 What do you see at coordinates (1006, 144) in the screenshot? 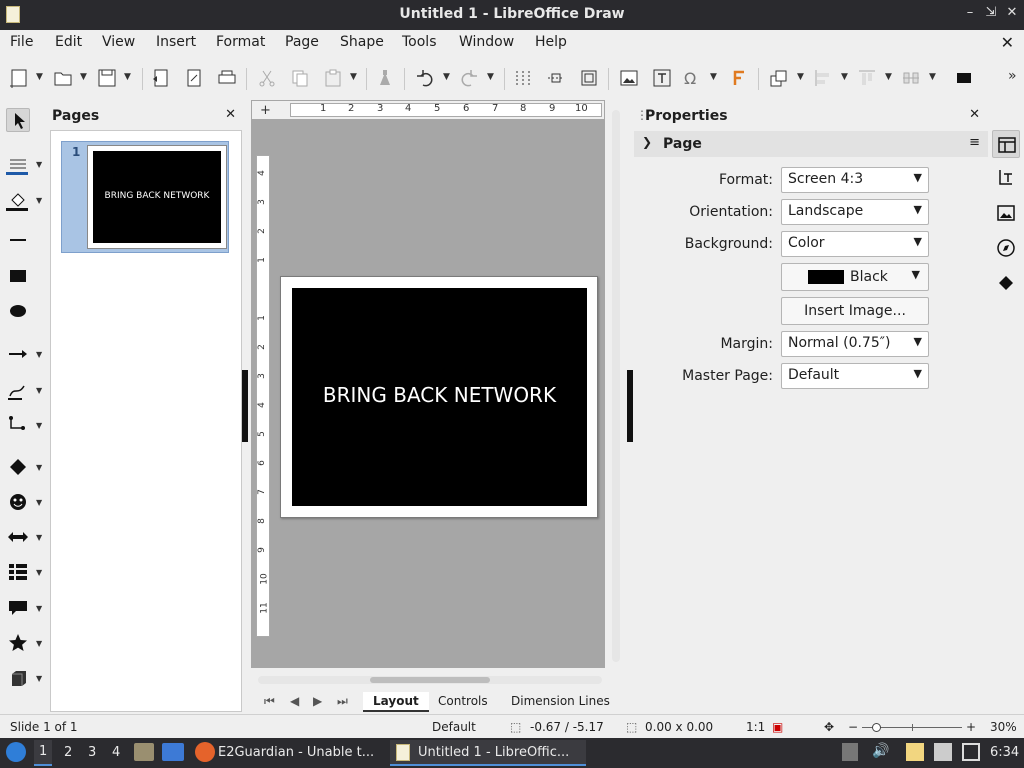
I see `properties-deck-icon` at bounding box center [1006, 144].